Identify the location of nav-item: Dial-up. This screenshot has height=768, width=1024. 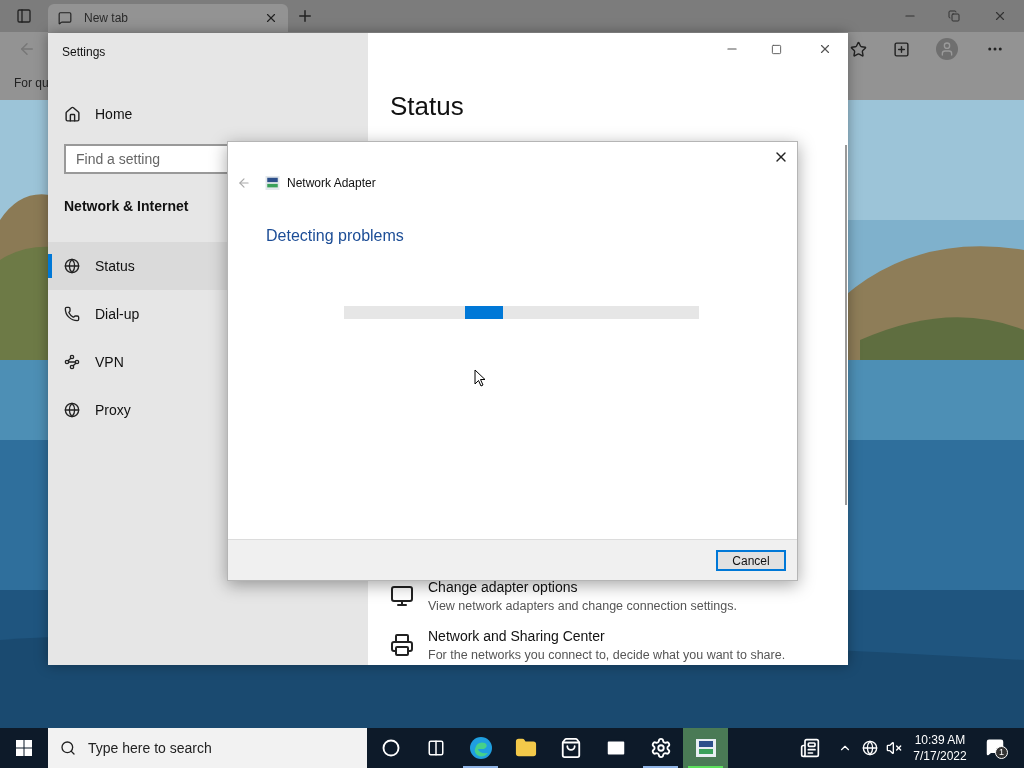
(208, 314).